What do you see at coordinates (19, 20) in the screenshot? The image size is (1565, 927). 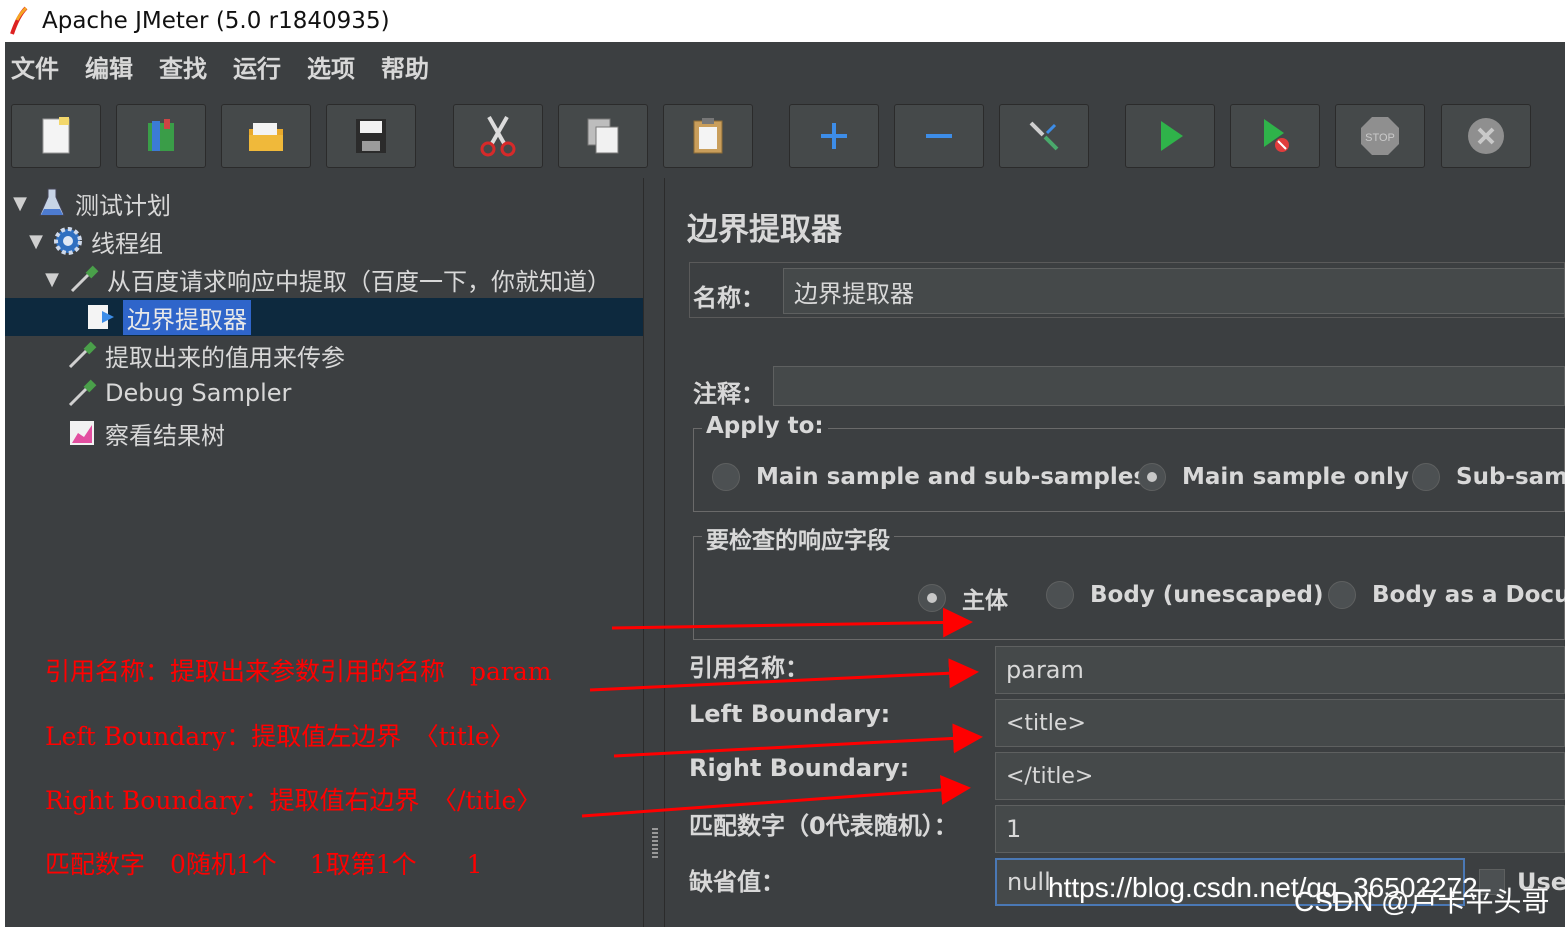 I see `jmeter-feather-icon` at bounding box center [19, 20].